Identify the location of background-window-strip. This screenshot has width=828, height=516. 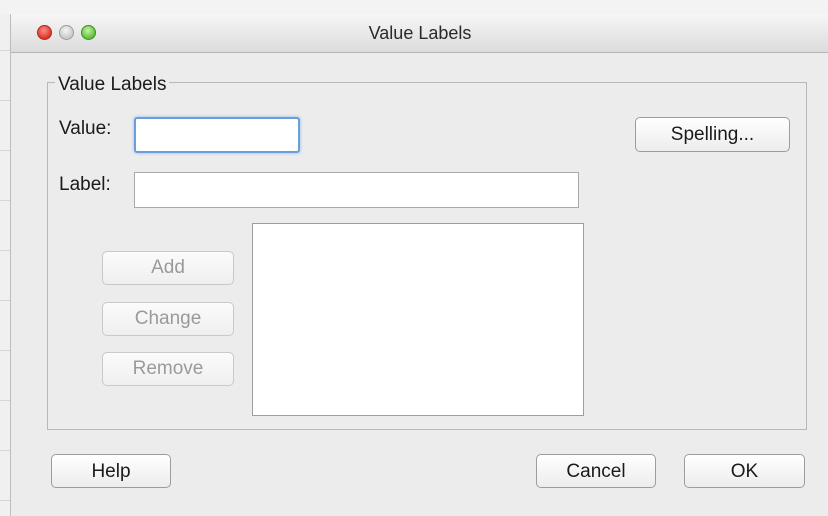
(414, 7).